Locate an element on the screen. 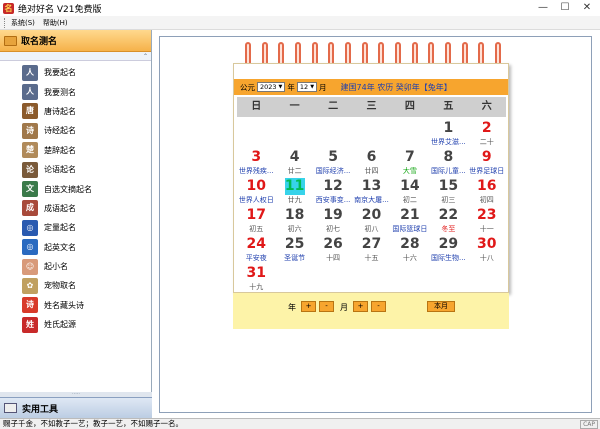 The height and width of the screenshot is (429, 600). calendar-day: 21 国际篮球日 is located at coordinates (410, 221).